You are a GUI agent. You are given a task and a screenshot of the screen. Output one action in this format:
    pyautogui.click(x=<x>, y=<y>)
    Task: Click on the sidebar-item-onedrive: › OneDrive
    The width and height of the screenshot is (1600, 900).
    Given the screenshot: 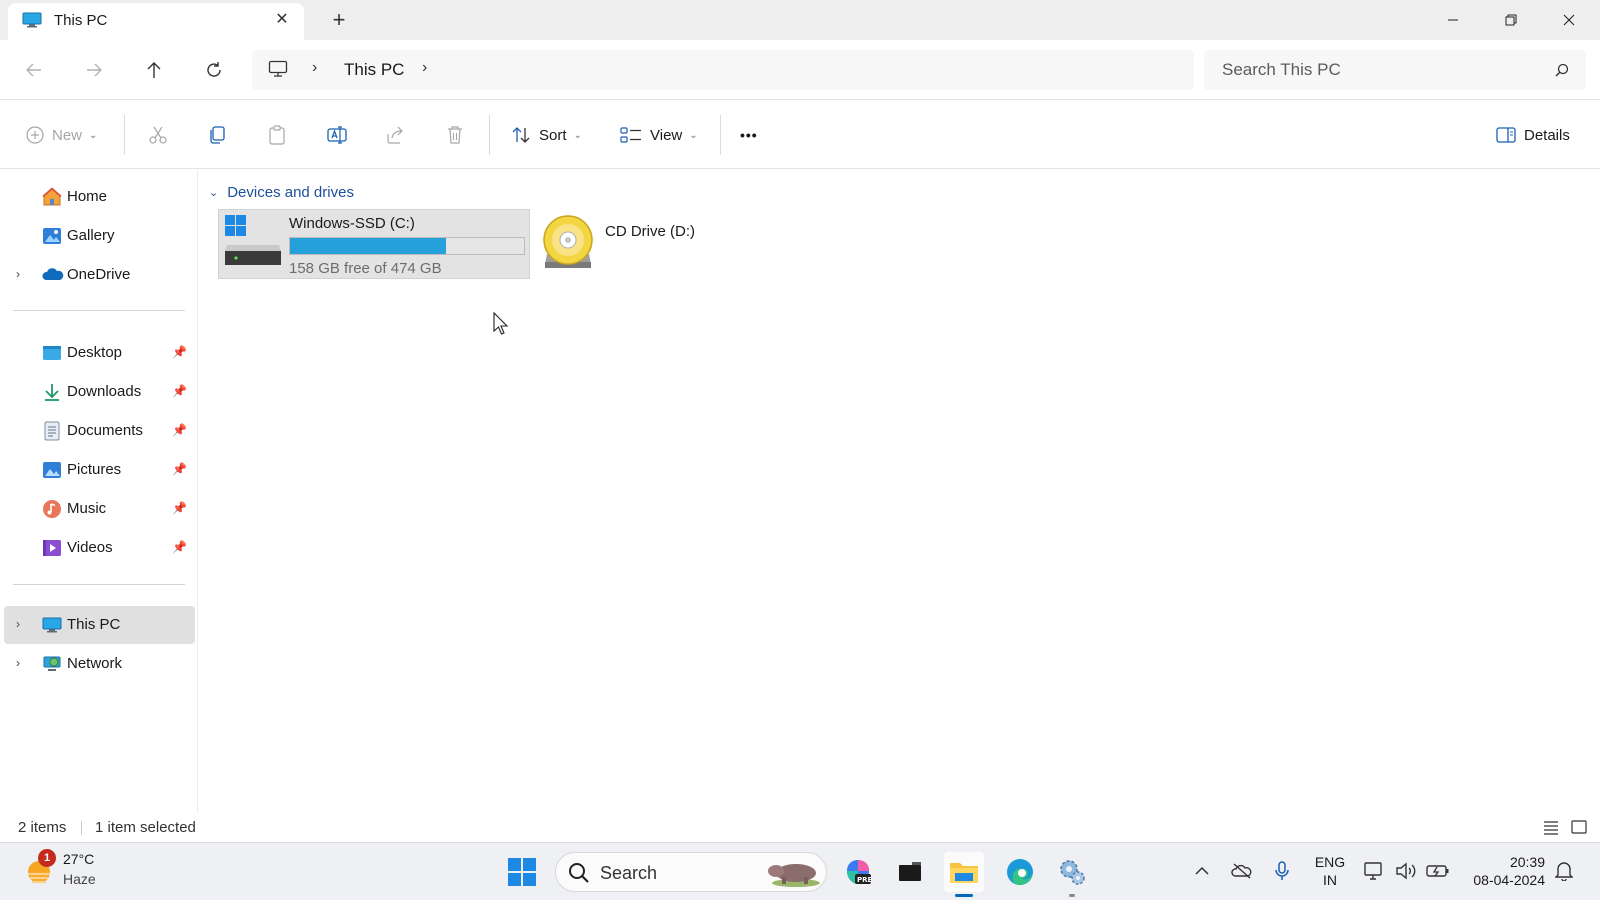 What is the action you would take?
    pyautogui.click(x=99, y=275)
    